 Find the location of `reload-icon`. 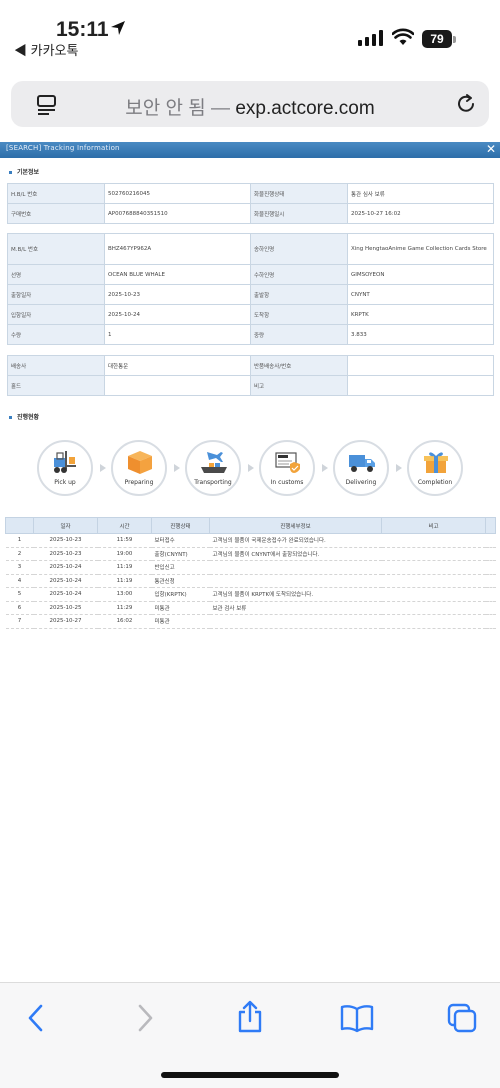

reload-icon is located at coordinates (466, 104).